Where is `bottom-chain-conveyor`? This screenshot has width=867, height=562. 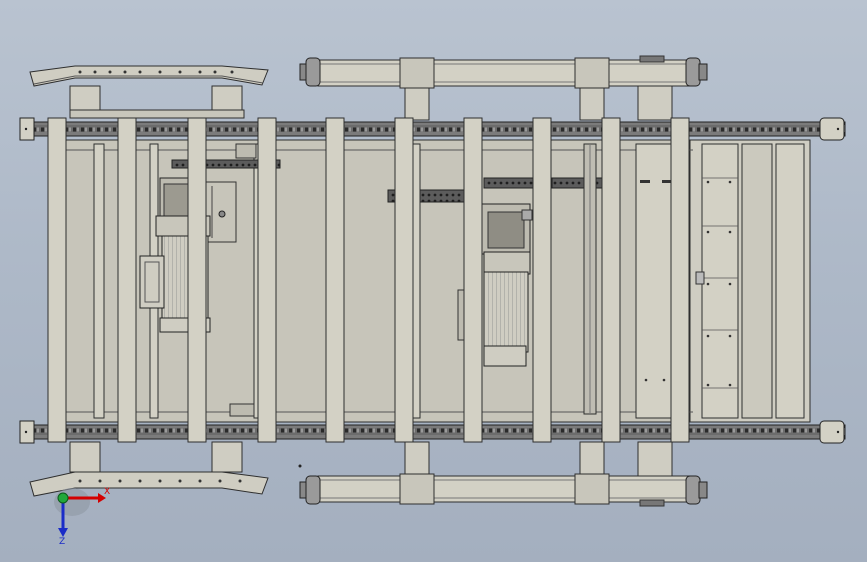 bottom-chain-conveyor is located at coordinates (432, 432).